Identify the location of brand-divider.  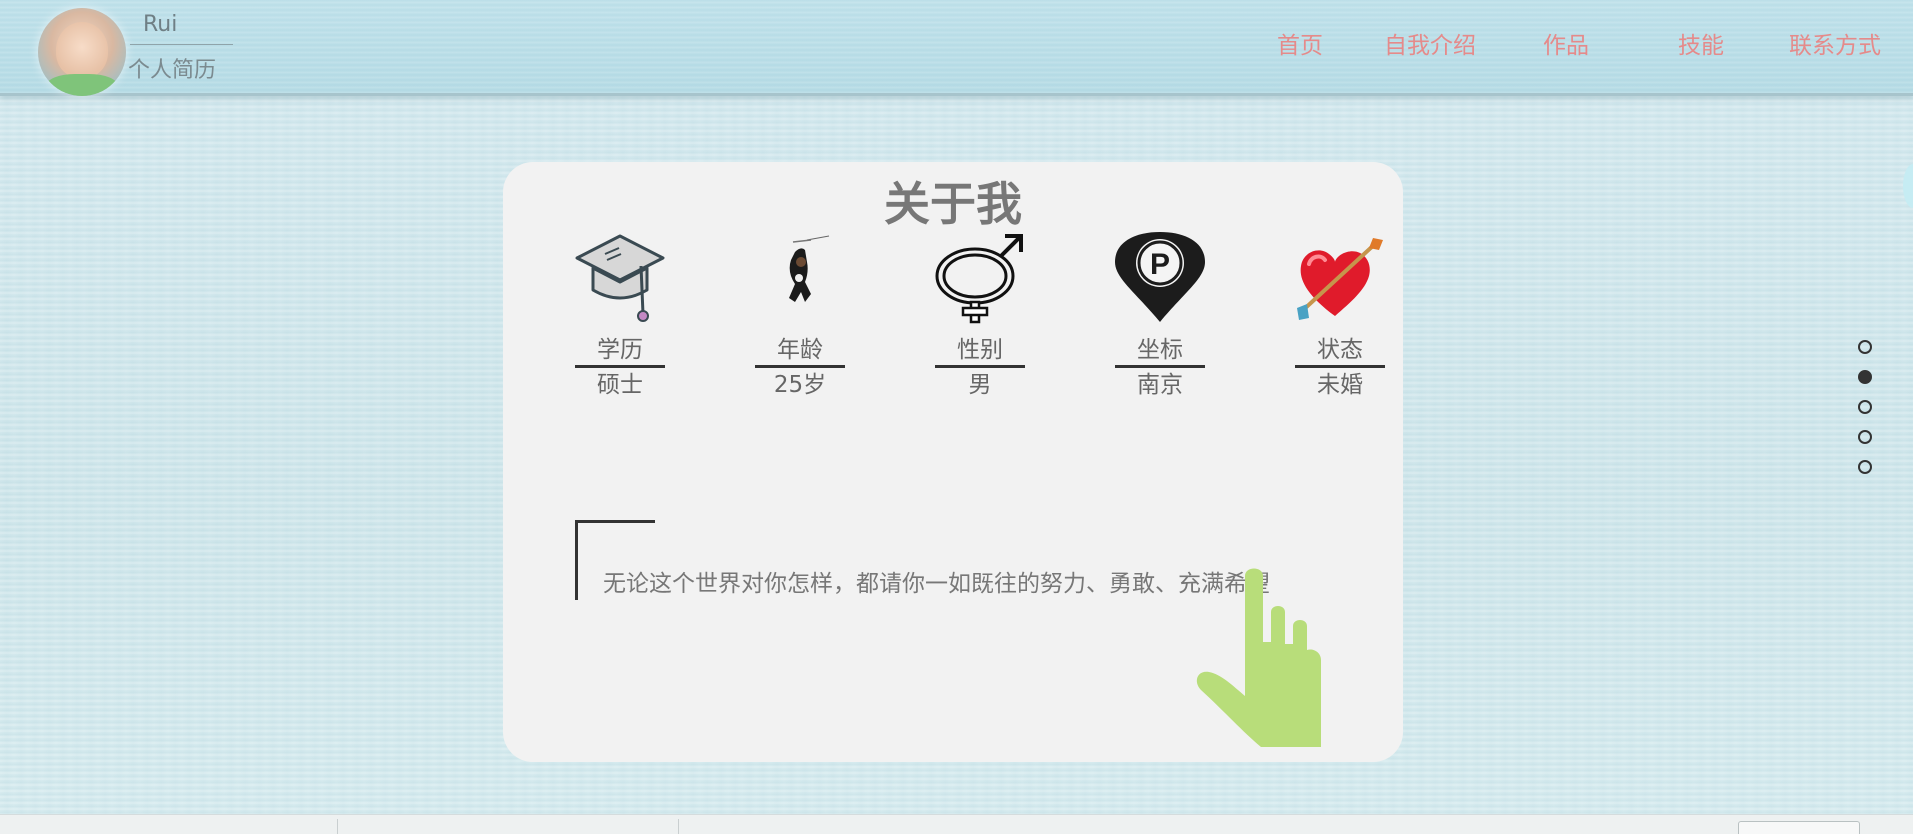
(181, 44).